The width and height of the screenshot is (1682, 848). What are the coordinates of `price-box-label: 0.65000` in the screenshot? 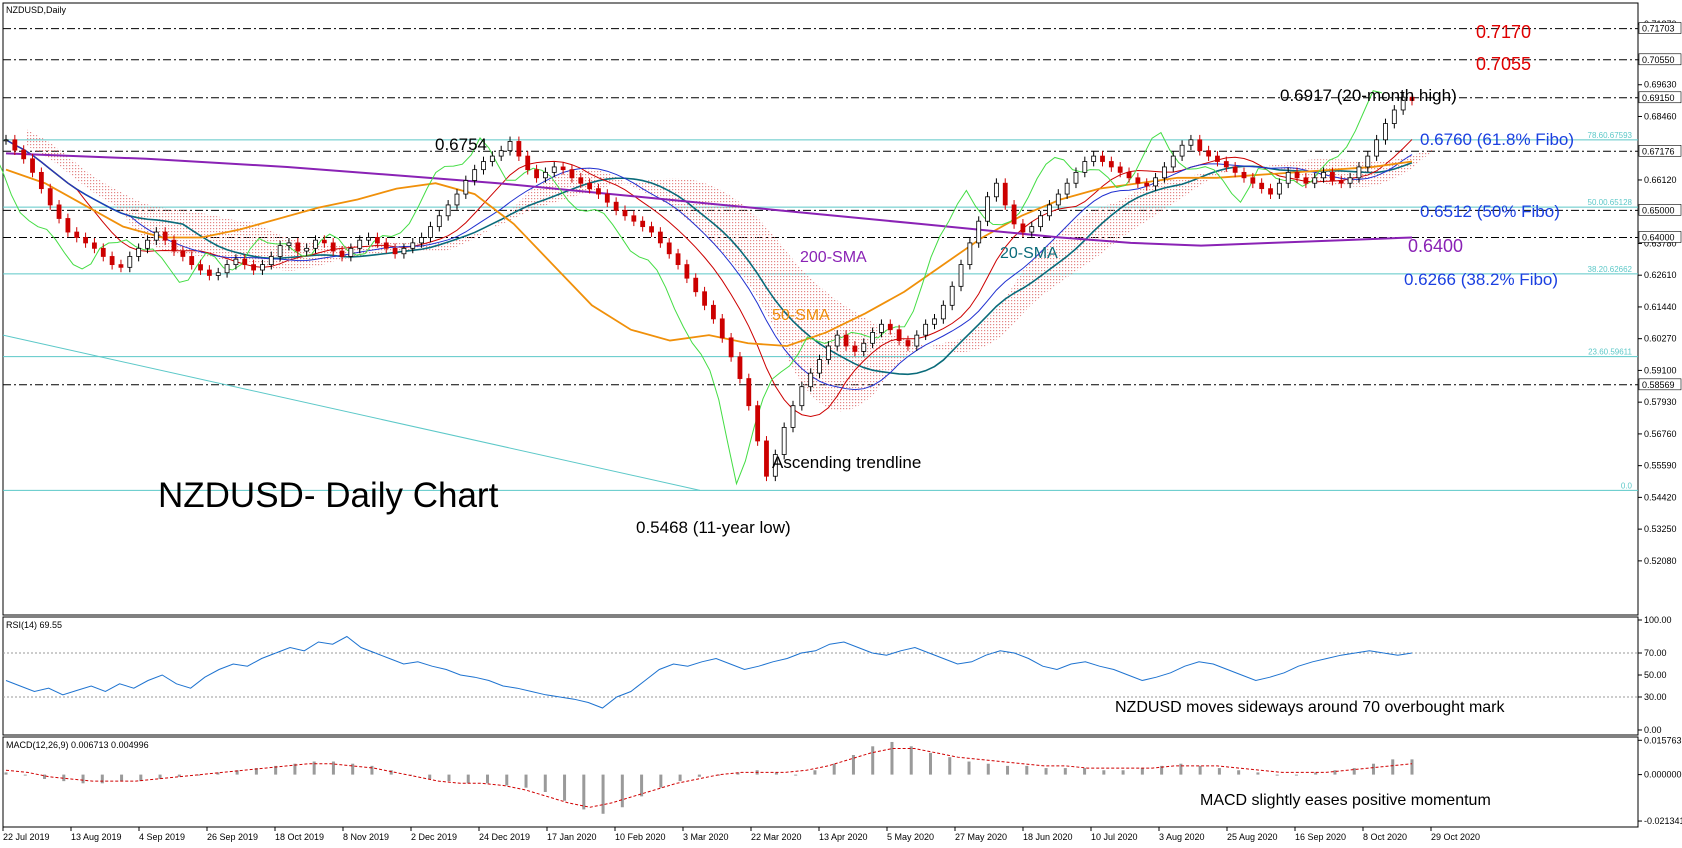 It's located at (1658, 210).